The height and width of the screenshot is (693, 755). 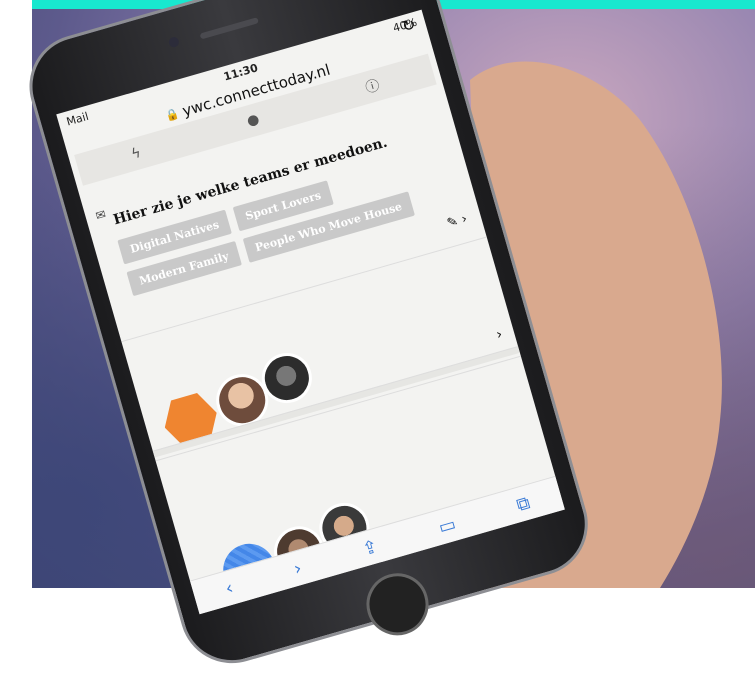 I want to click on info-icon: ⓘ, so click(x=372, y=86).